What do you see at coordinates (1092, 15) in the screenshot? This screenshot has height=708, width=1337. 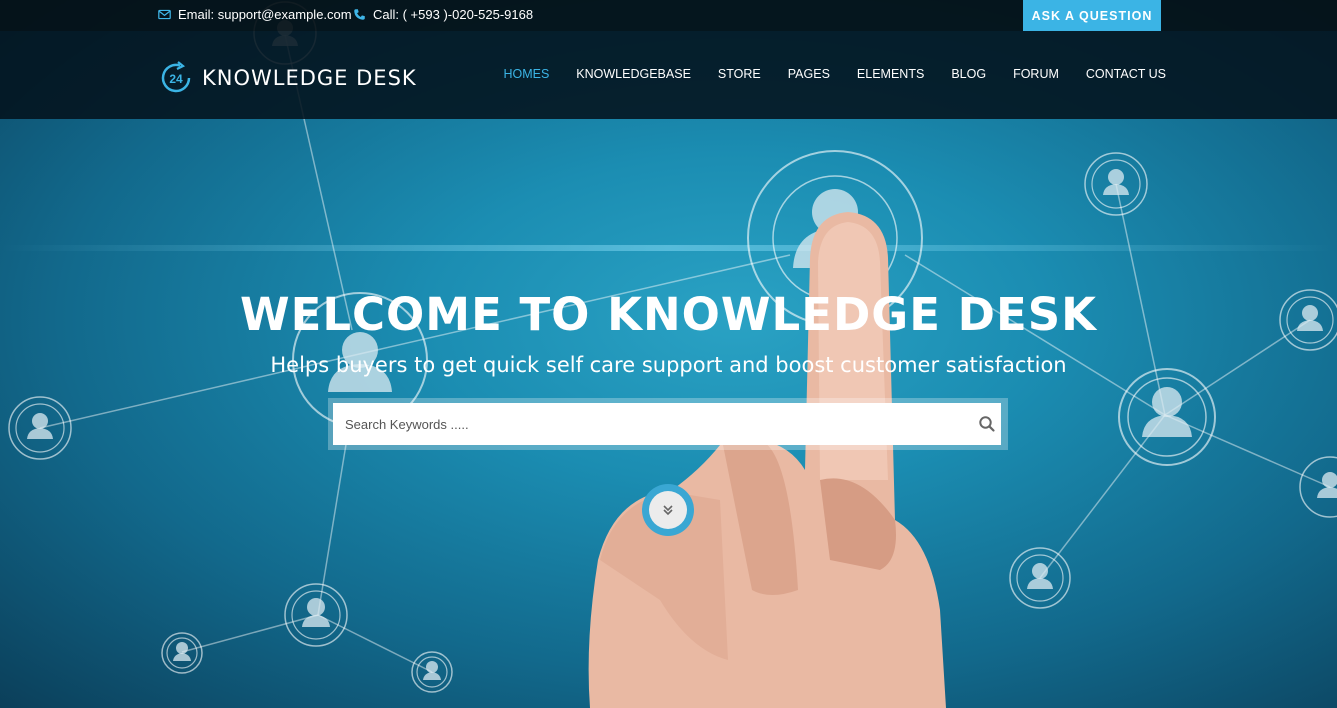 I see `ask-question-button: ASK A QUESTION` at bounding box center [1092, 15].